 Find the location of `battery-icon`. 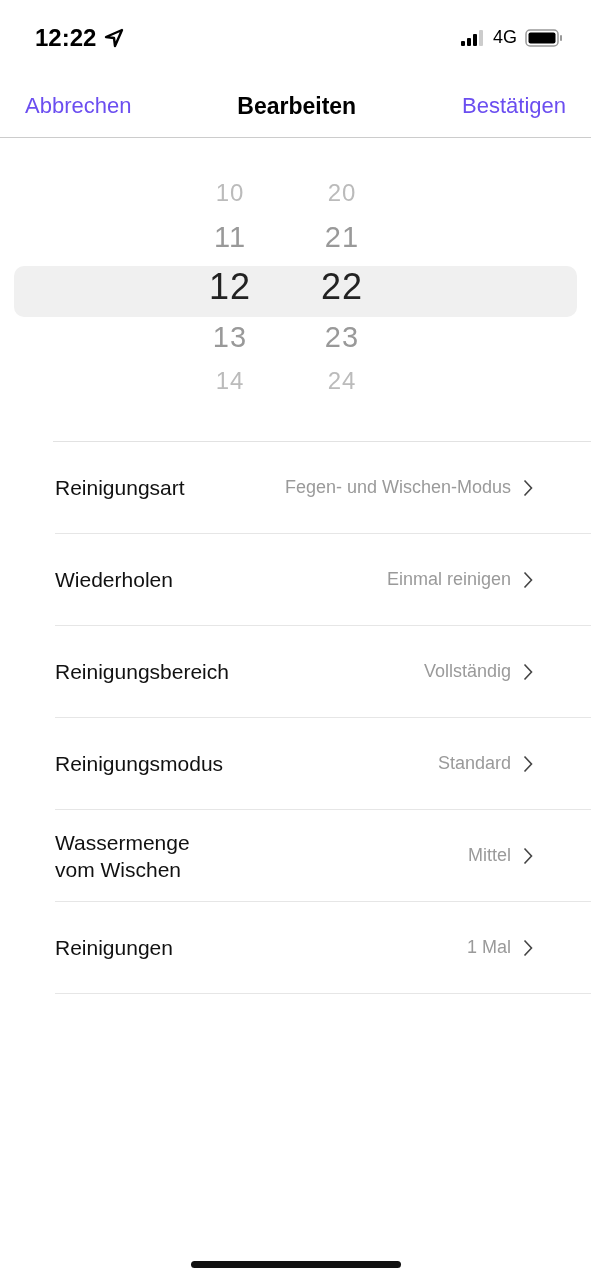

battery-icon is located at coordinates (544, 37).